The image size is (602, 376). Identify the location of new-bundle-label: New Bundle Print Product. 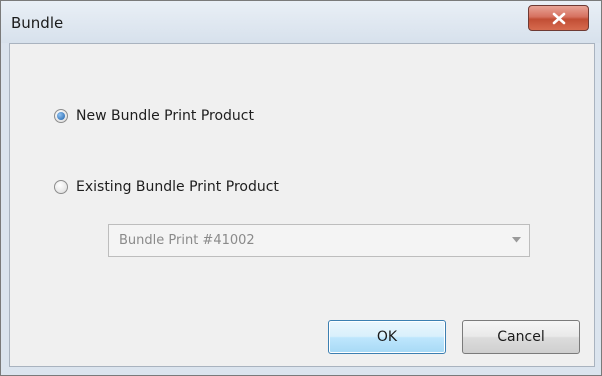
(165, 116).